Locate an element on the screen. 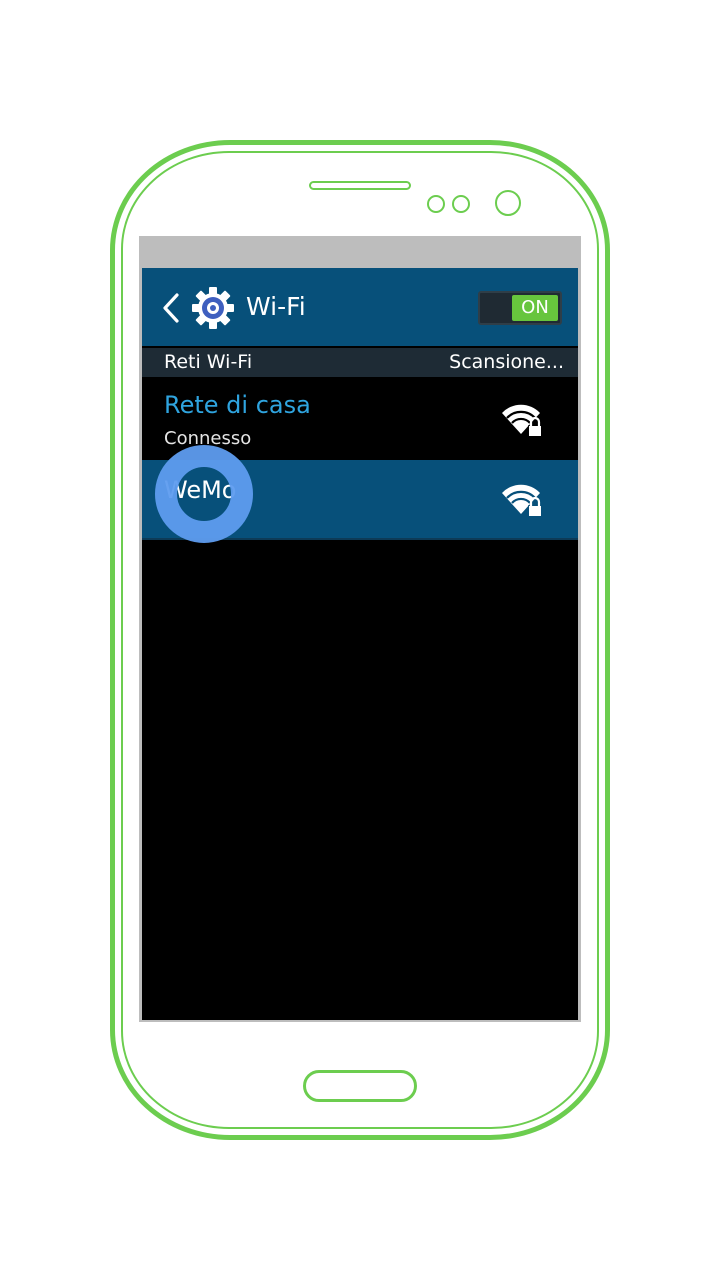 This screenshot has height=1280, width=720. phone-sensor-left is located at coordinates (436, 204).